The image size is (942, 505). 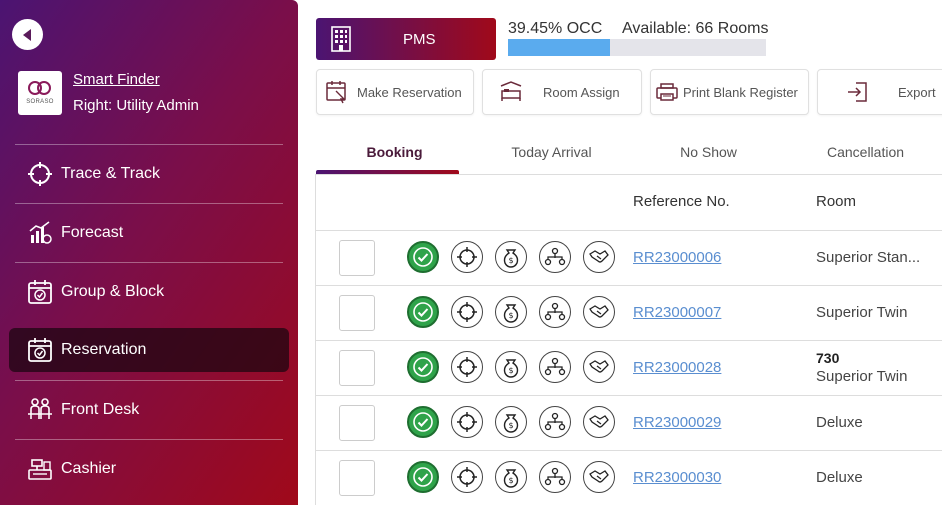 What do you see at coordinates (149, 409) in the screenshot?
I see `sidebar-item-front-desk: Front Desk` at bounding box center [149, 409].